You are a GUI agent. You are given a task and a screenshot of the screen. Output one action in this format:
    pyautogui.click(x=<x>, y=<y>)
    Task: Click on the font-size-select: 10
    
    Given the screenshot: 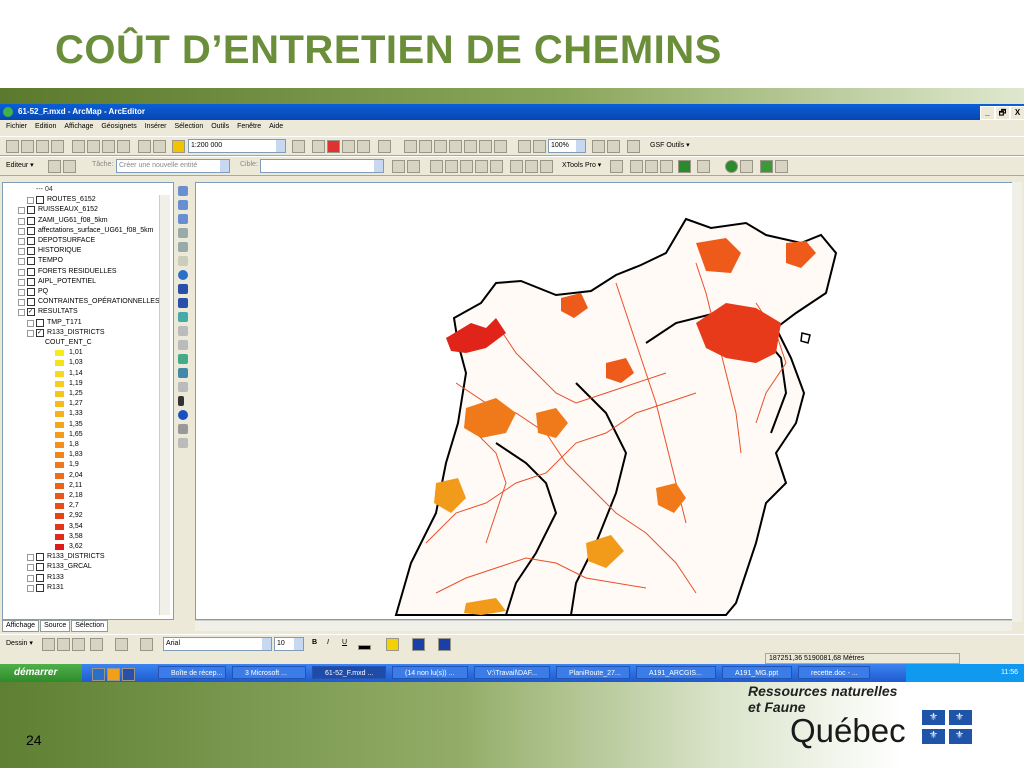 What is the action you would take?
    pyautogui.click(x=289, y=644)
    